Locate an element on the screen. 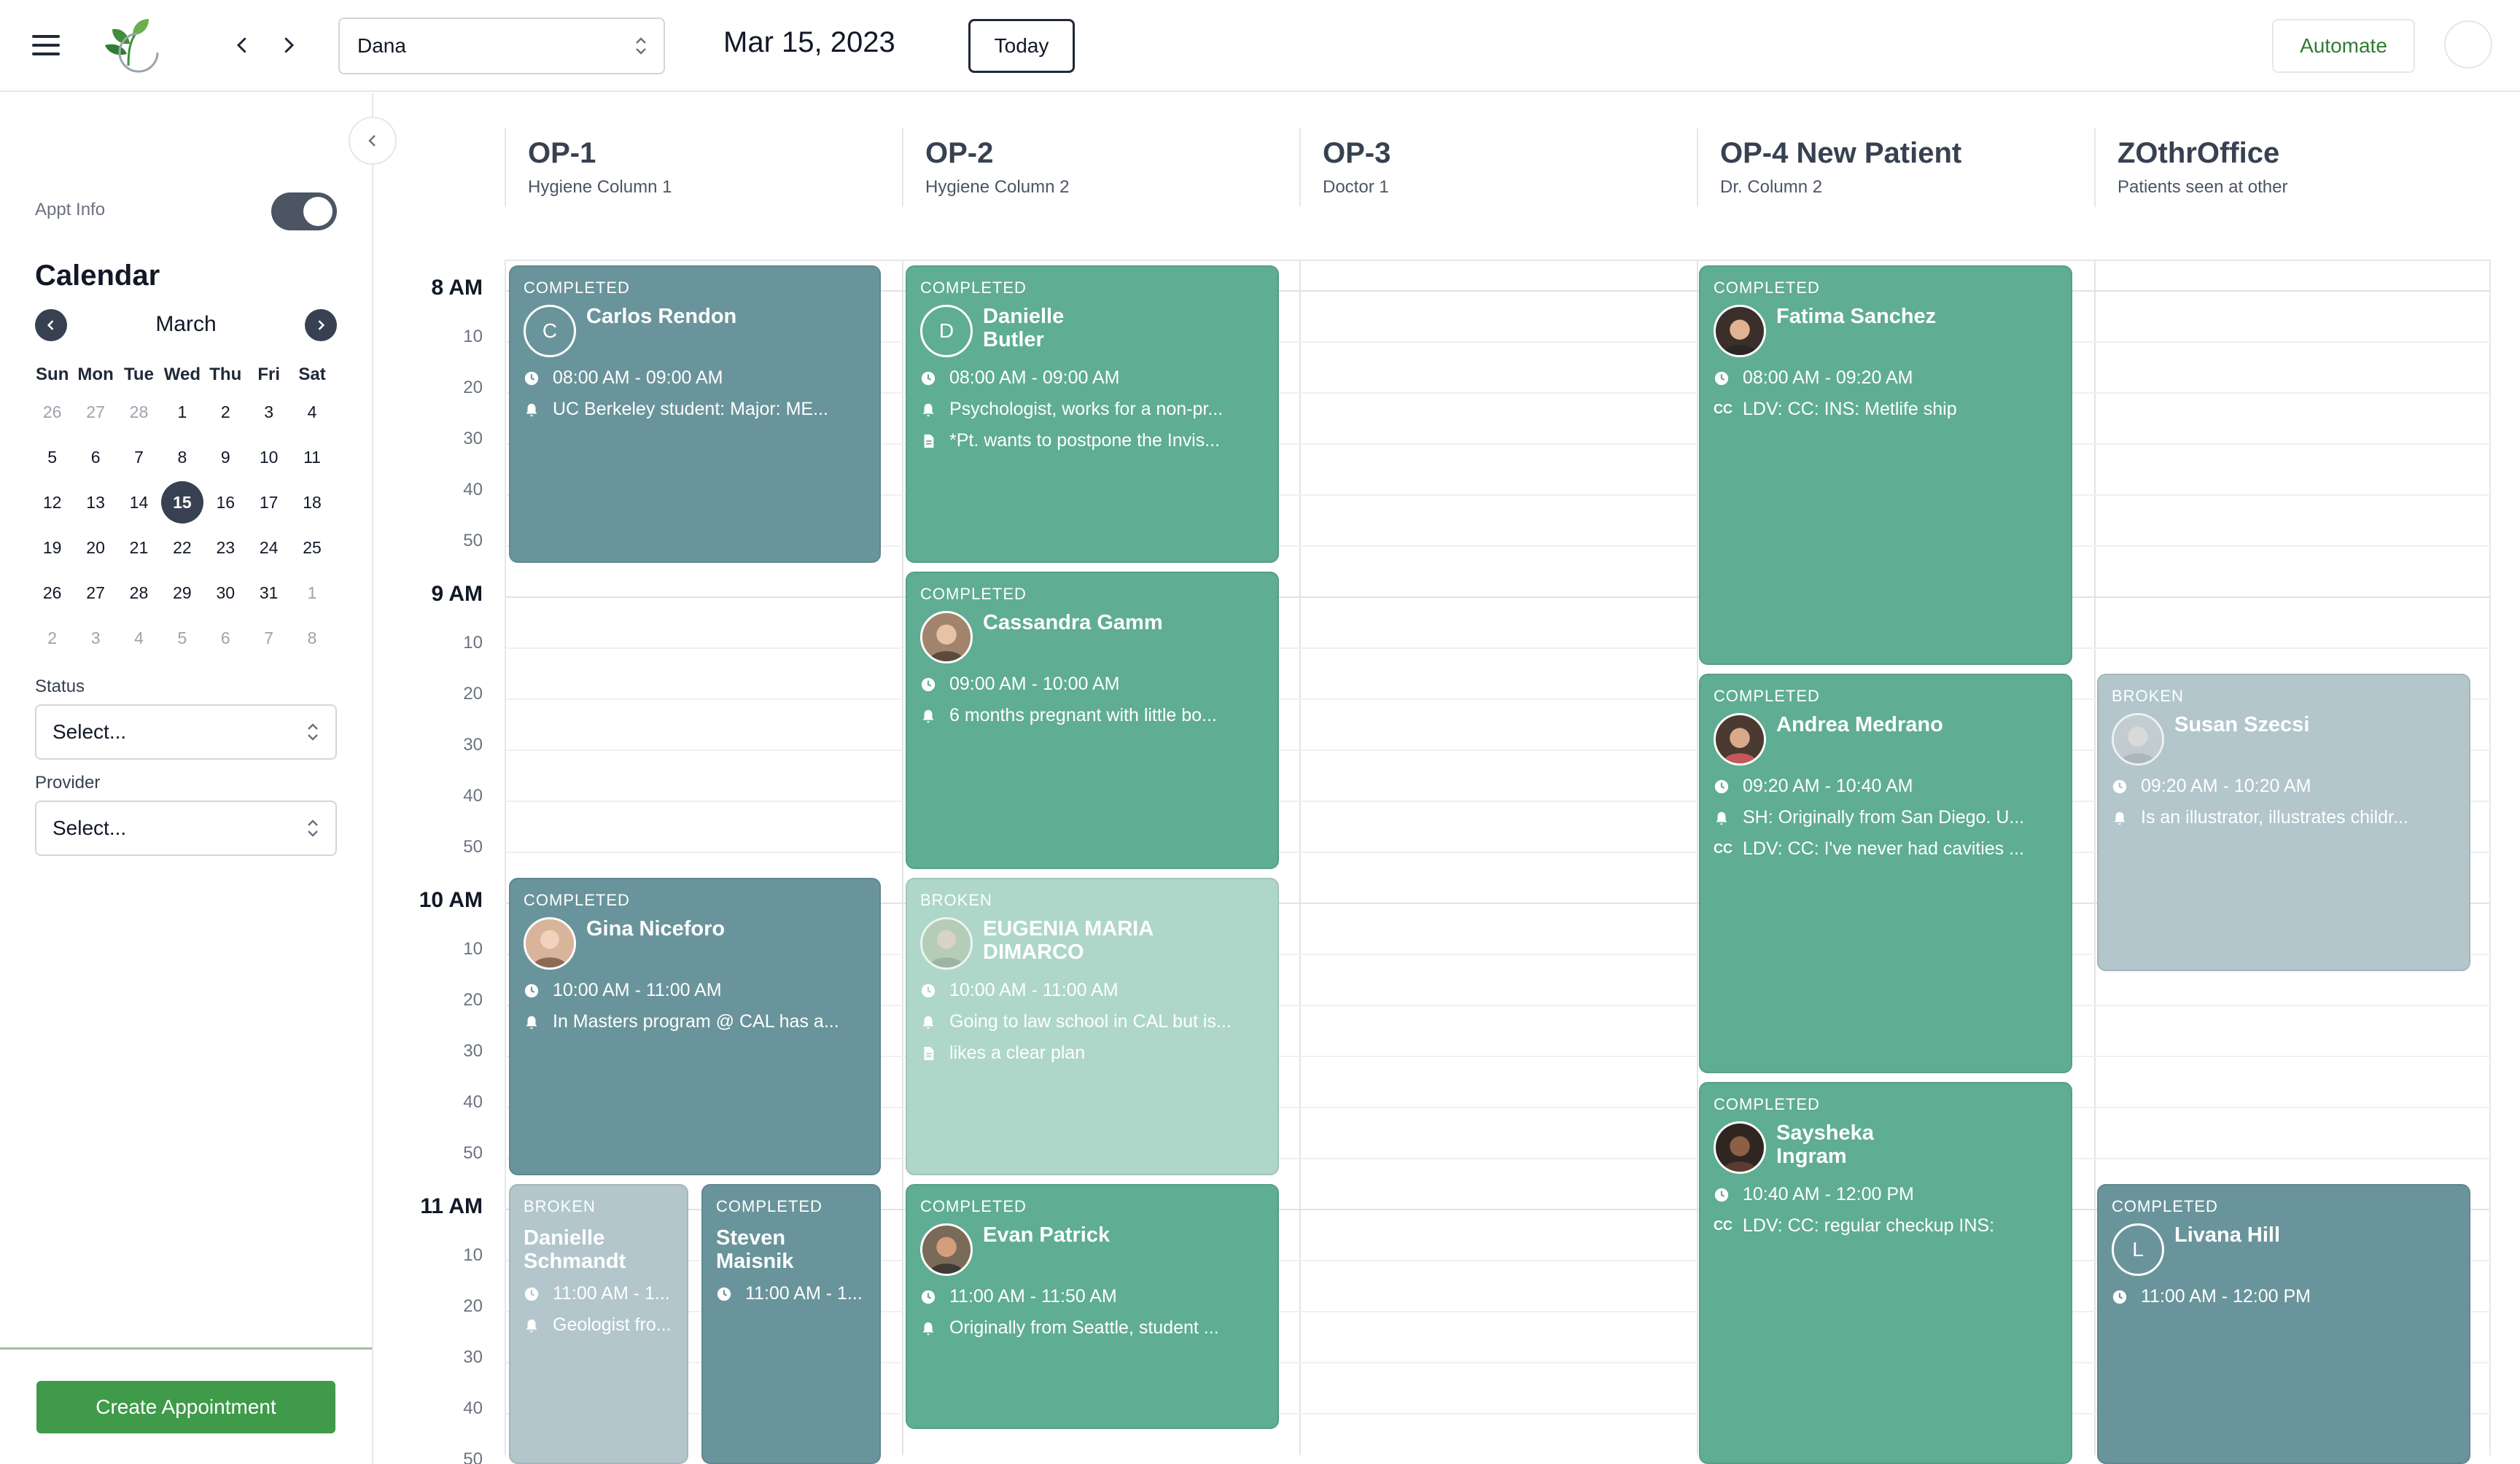 Image resolution: width=2520 pixels, height=1464 pixels. calendar-week-row: 26 27 28 29 30 31 1 is located at coordinates (187, 592).